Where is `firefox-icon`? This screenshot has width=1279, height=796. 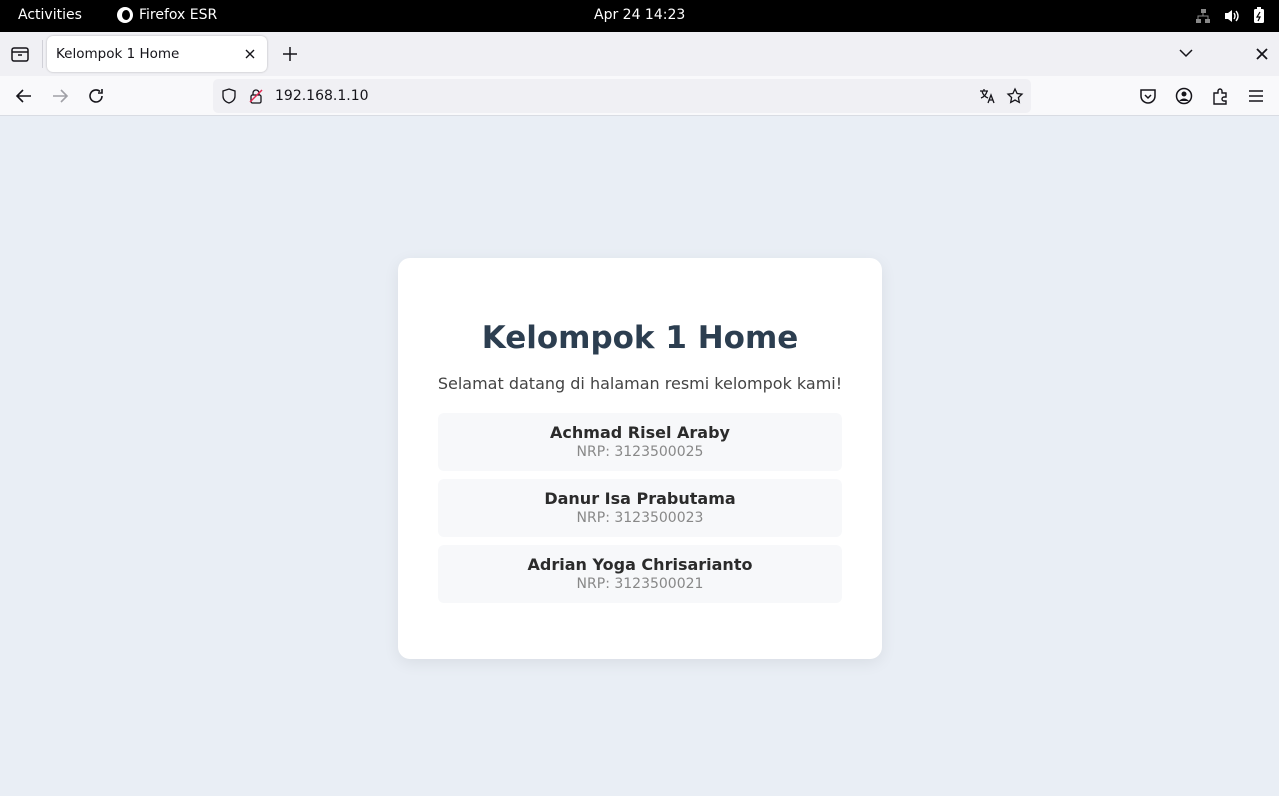 firefox-icon is located at coordinates (125, 15).